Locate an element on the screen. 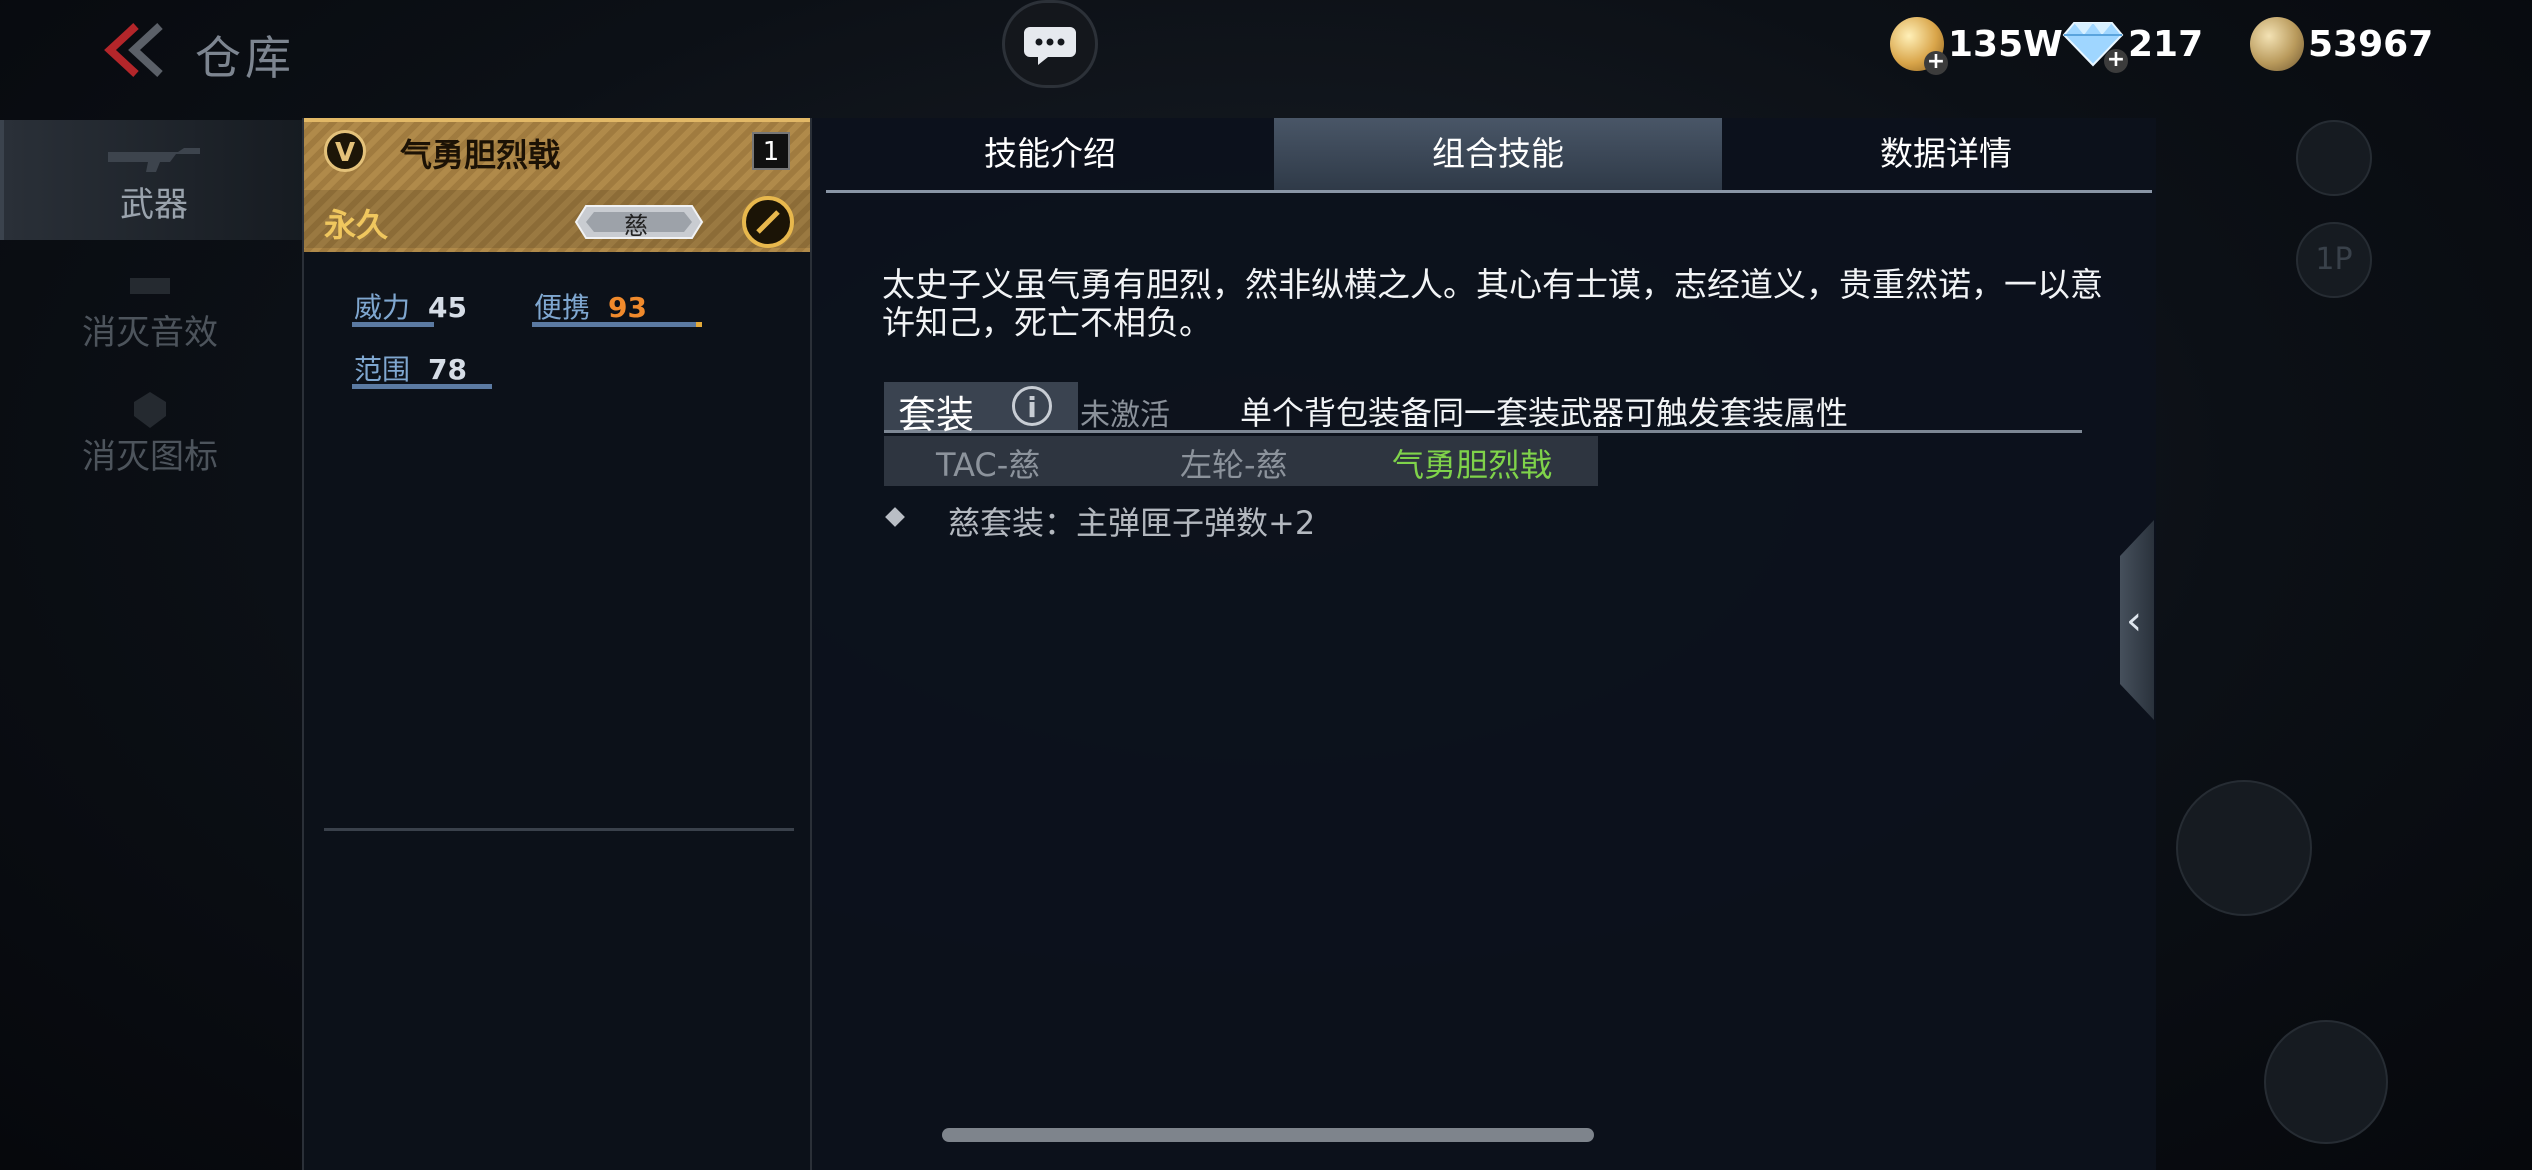  medal-icon is located at coordinates (768, 222).